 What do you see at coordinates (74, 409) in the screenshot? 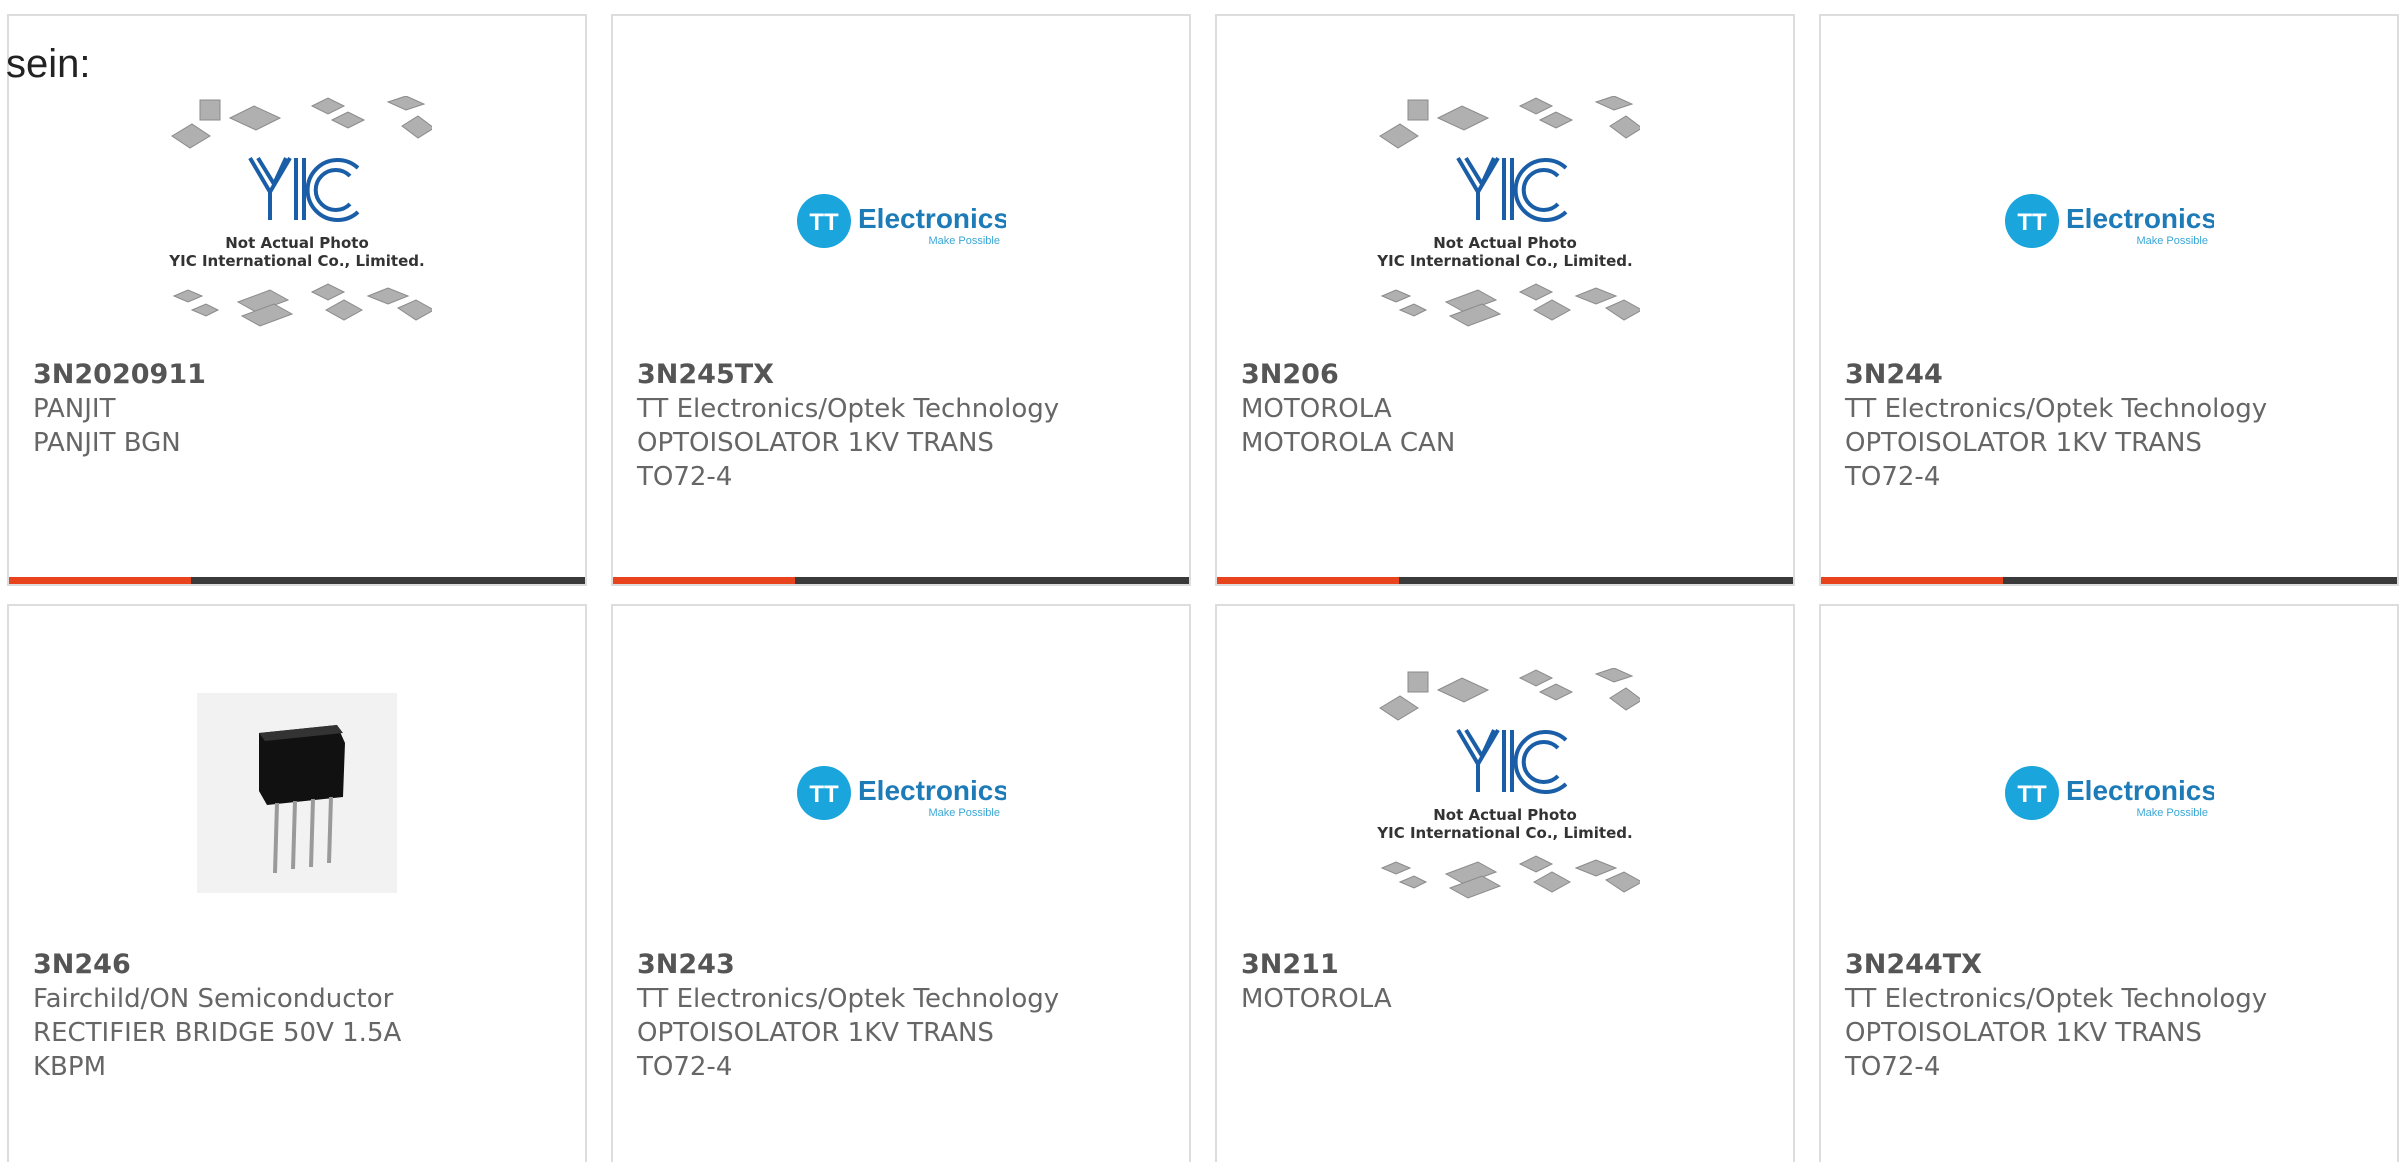
I see `manufacturer: PANJIT` at bounding box center [74, 409].